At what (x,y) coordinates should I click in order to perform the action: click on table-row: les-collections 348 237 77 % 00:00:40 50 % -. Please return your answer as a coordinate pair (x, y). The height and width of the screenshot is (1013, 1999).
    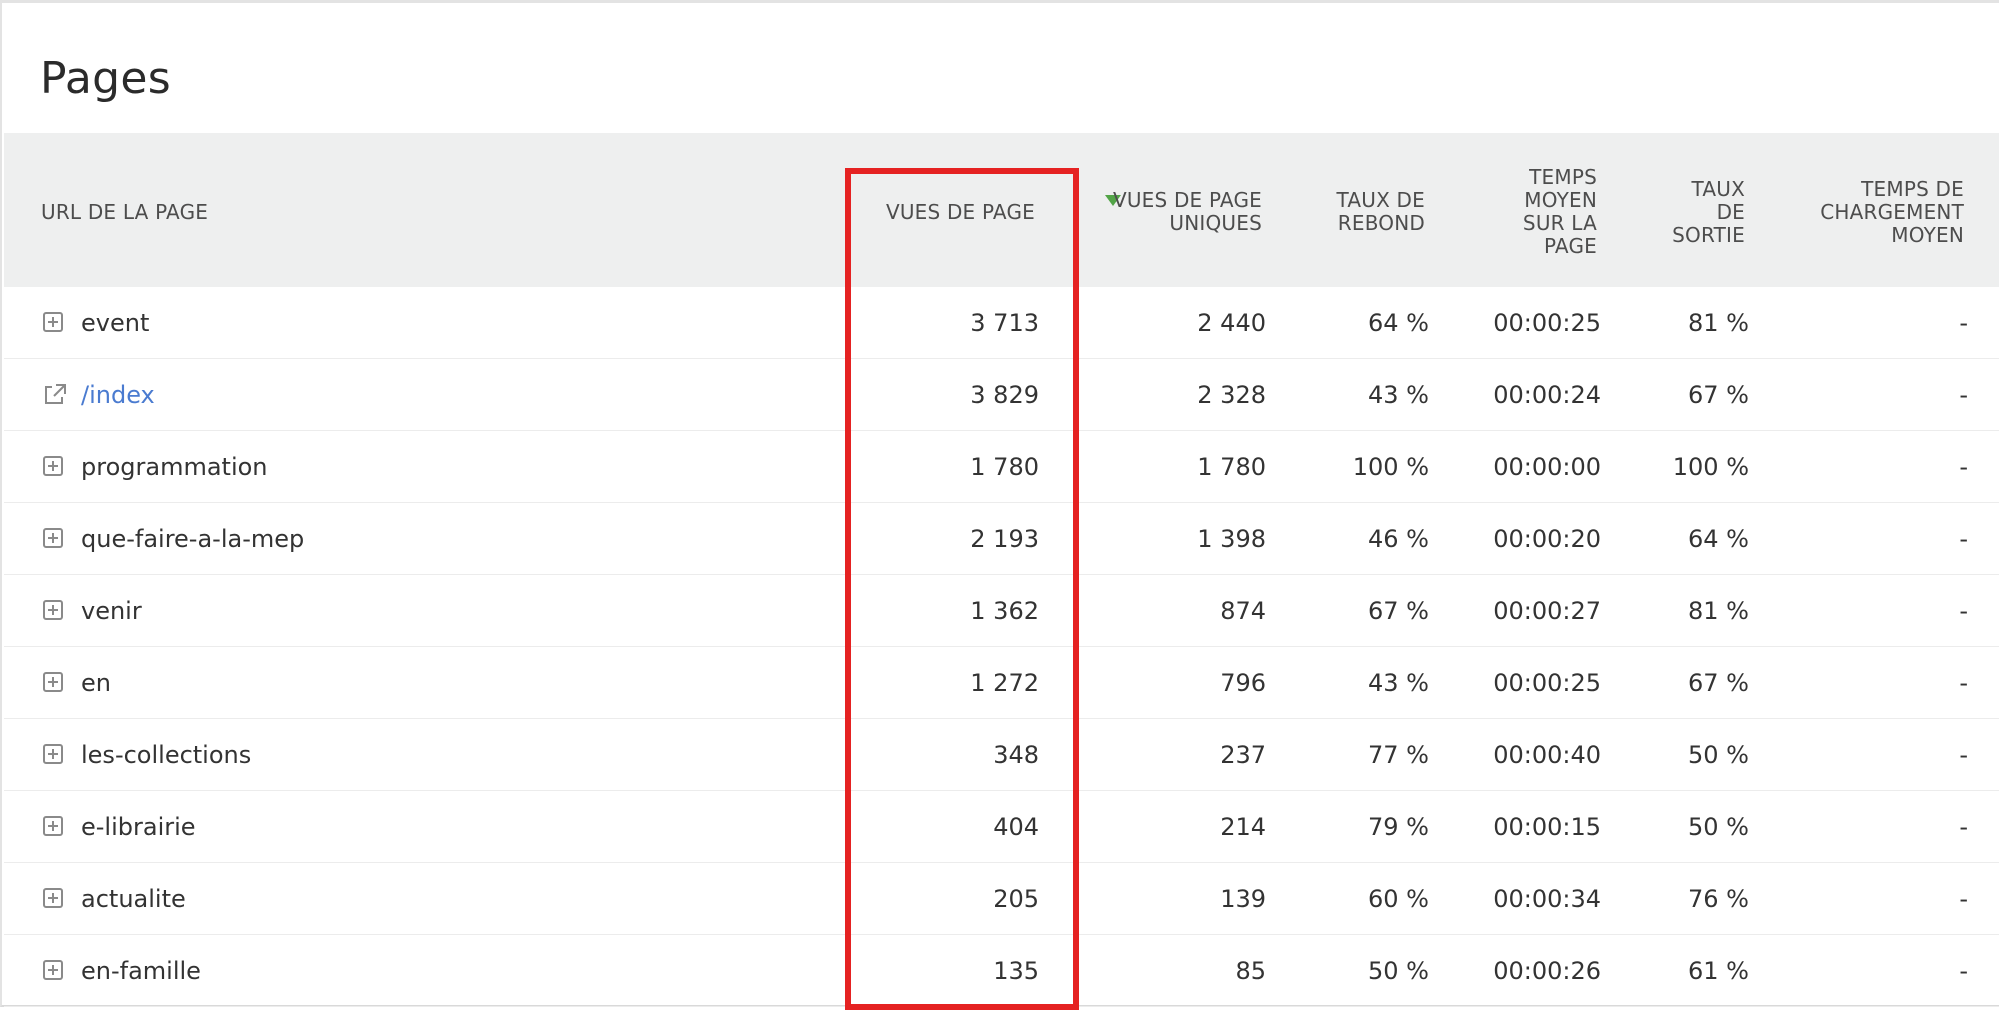
    Looking at the image, I should click on (1001, 755).